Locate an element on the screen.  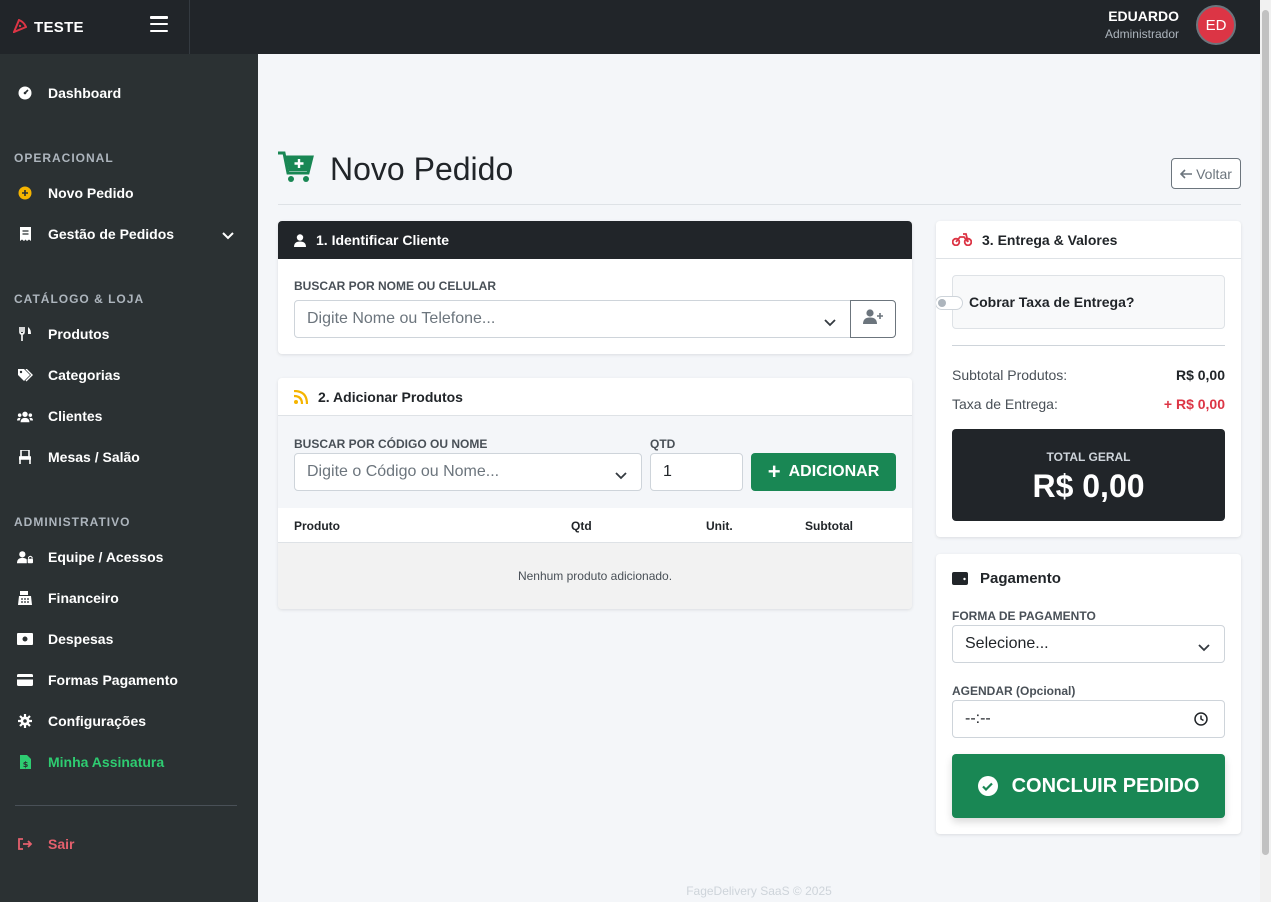
sidebar-item-financeiro: Financeiro is located at coordinates (129, 598).